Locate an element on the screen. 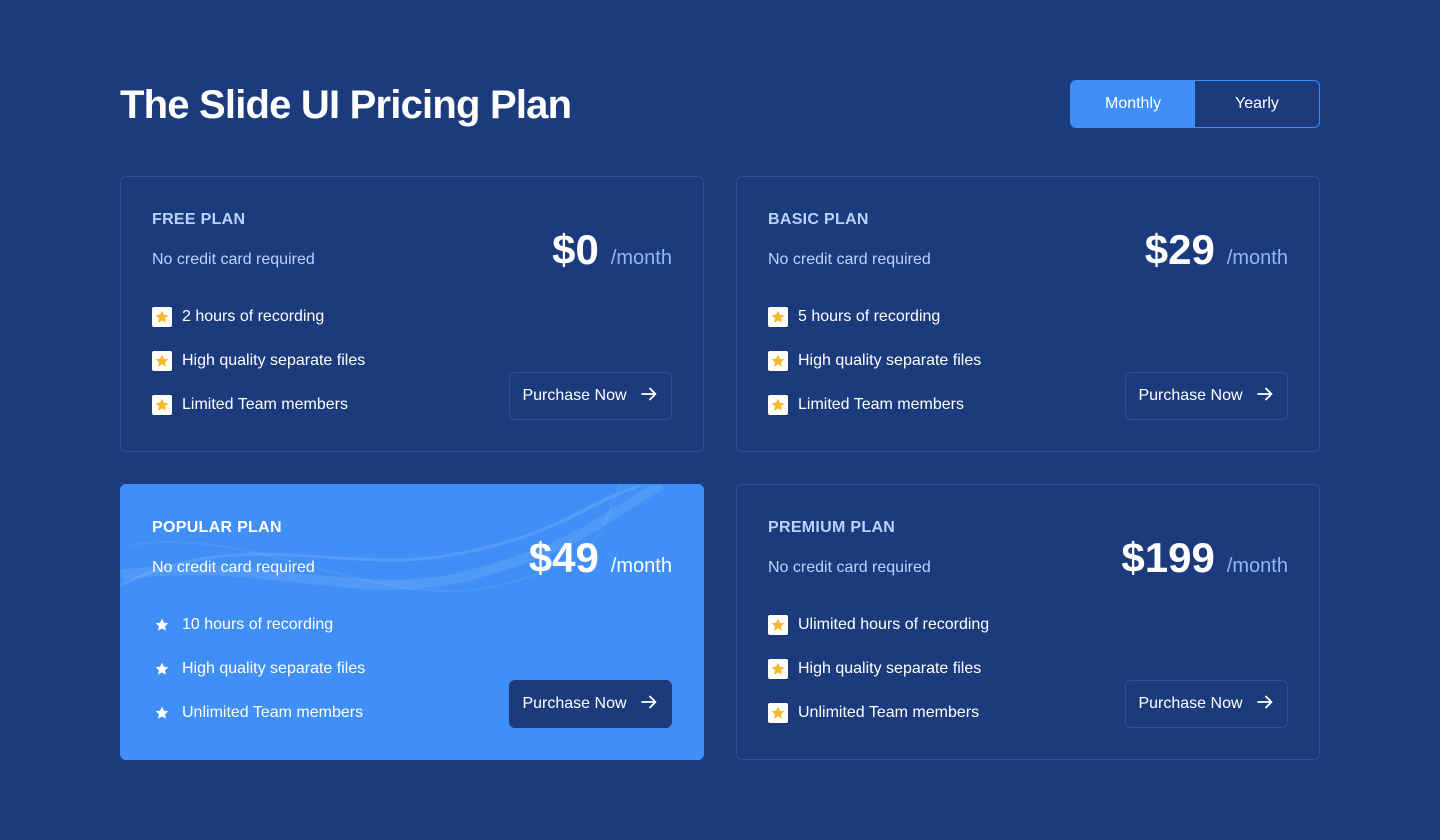 The height and width of the screenshot is (840, 1440). feature-label: 10 hours of recording is located at coordinates (258, 624).